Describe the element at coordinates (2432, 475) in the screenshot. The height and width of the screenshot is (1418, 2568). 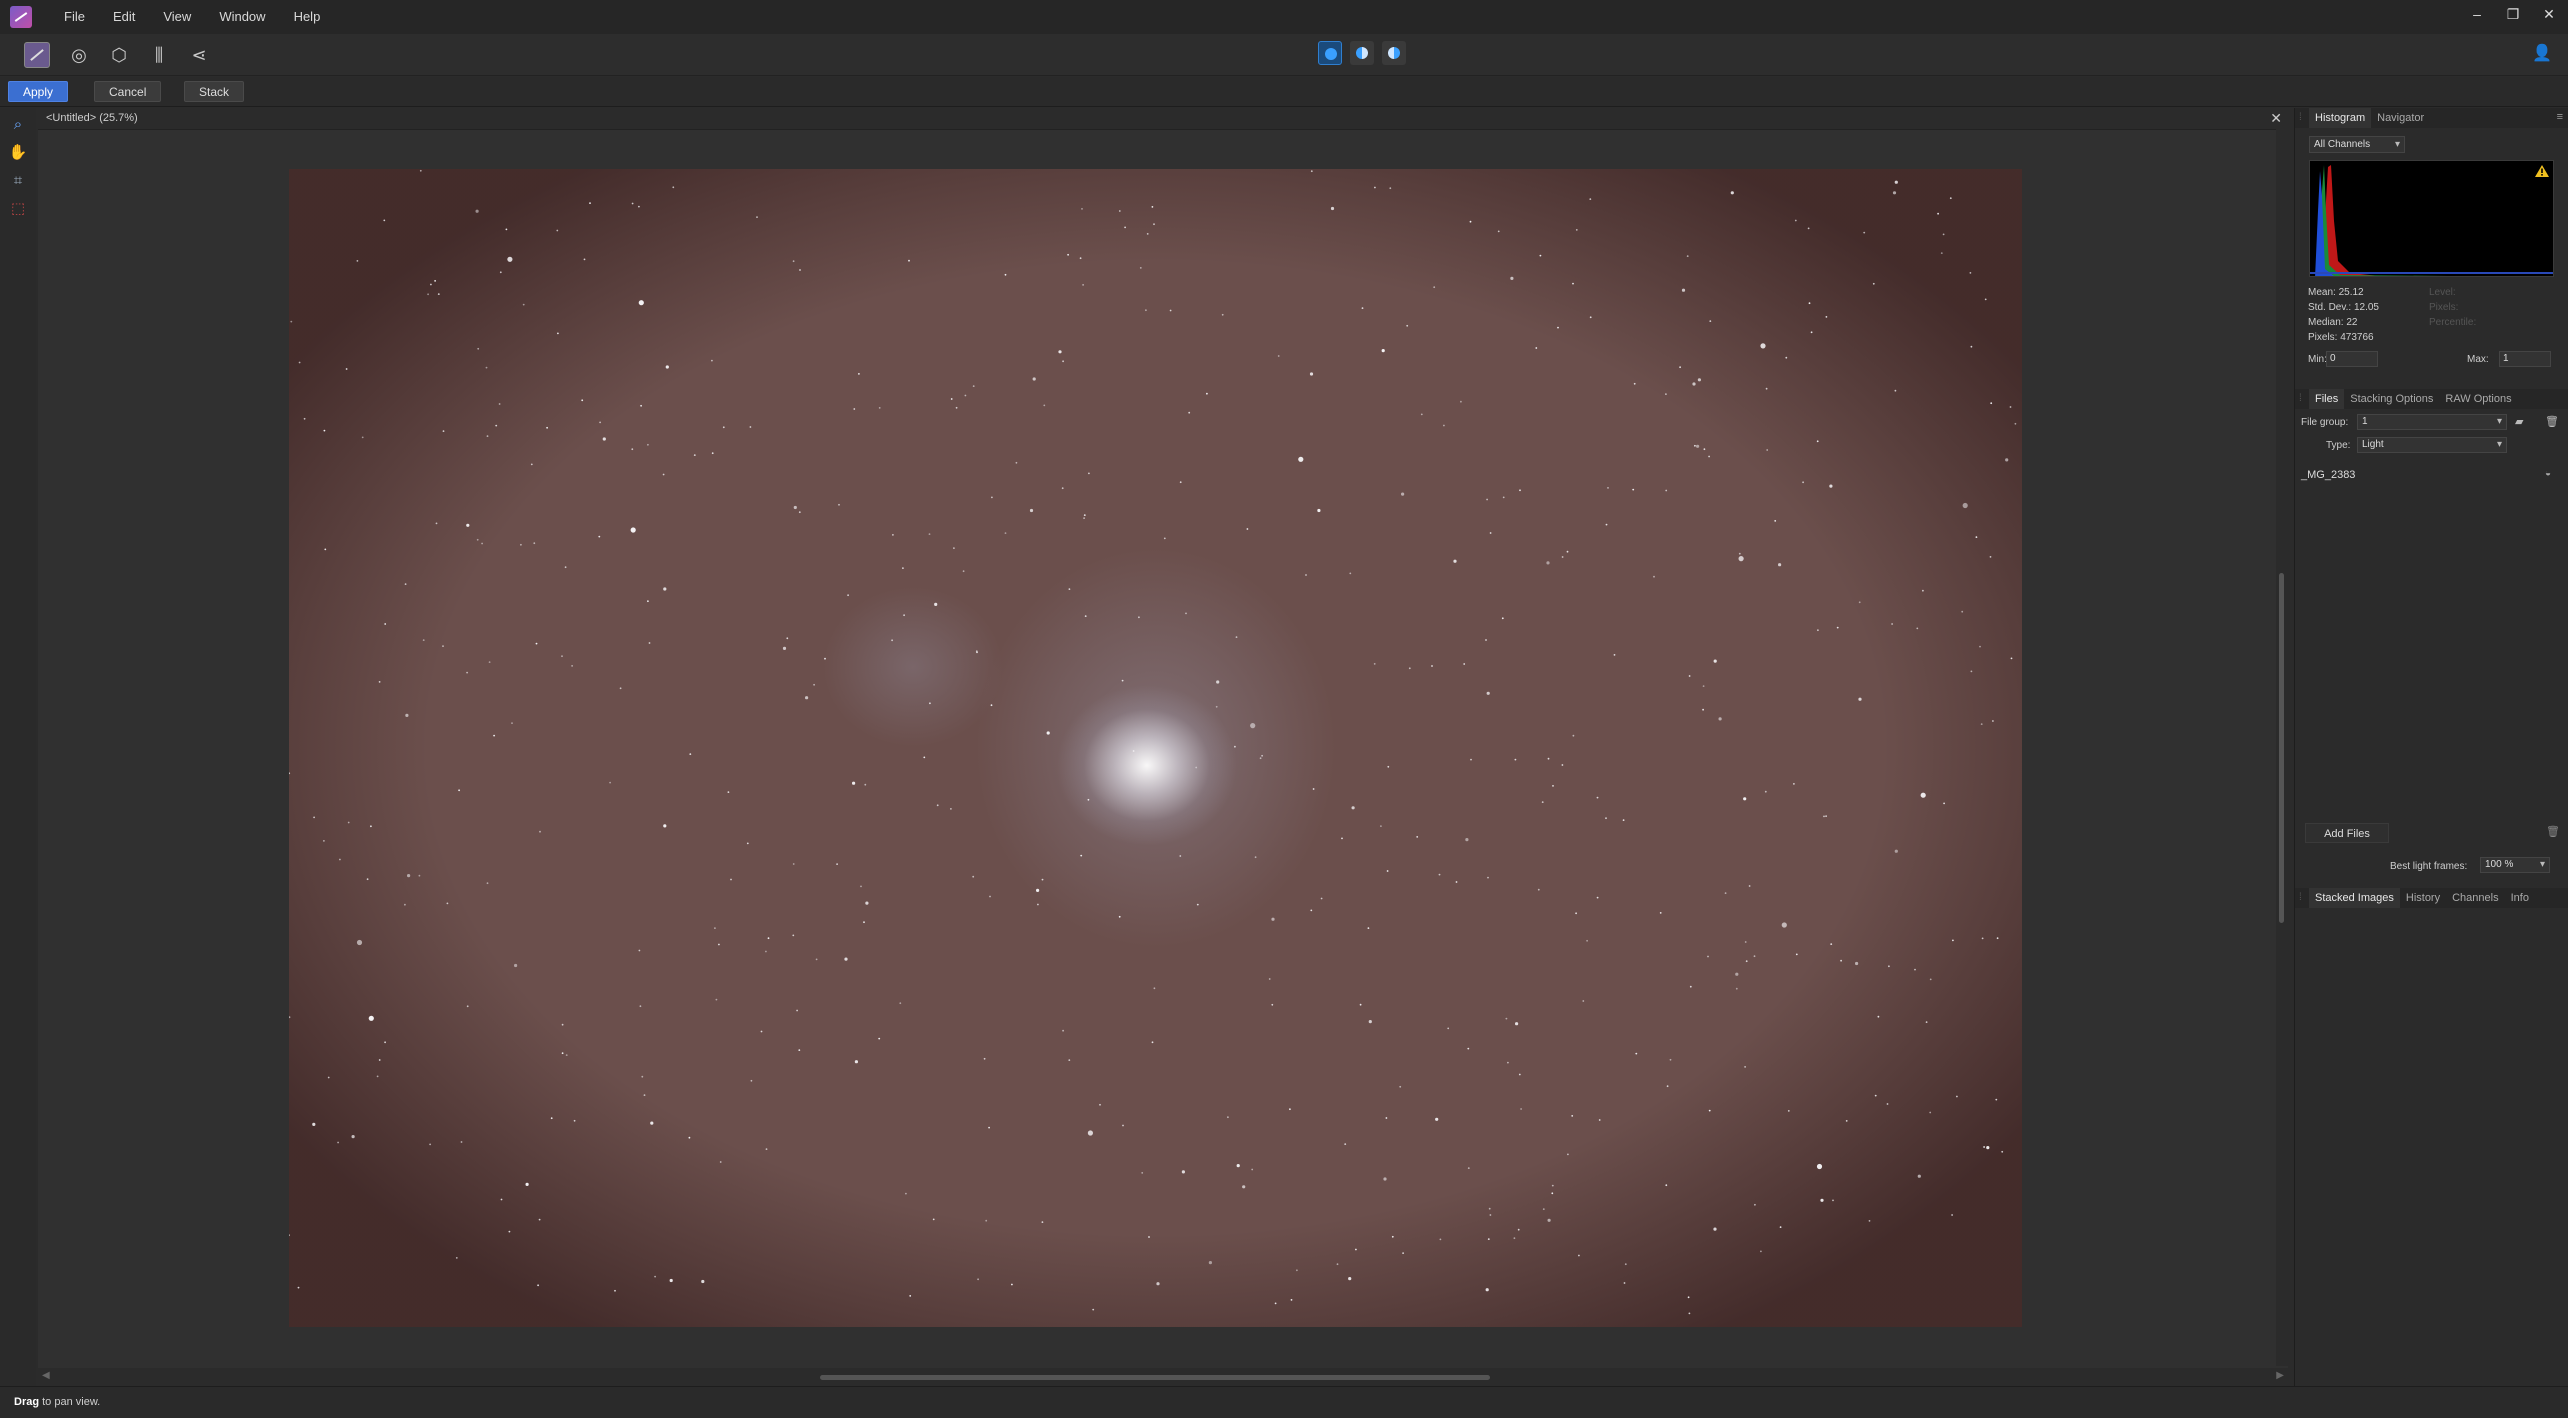
I see `list-item: _MG_2383 ◒` at that location.